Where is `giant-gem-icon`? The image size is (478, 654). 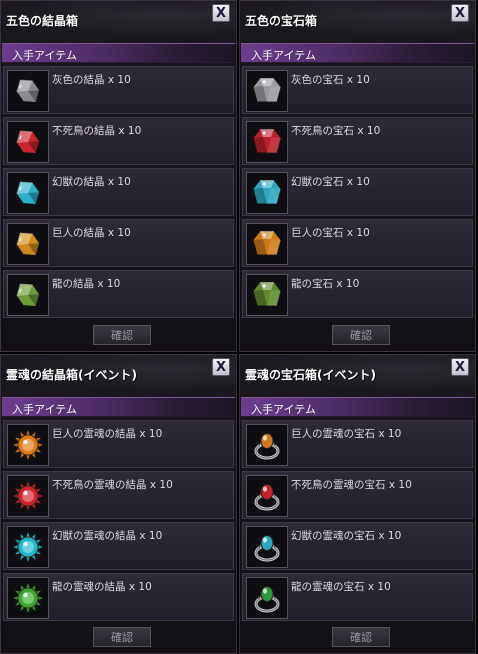
giant-gem-icon is located at coordinates (267, 244).